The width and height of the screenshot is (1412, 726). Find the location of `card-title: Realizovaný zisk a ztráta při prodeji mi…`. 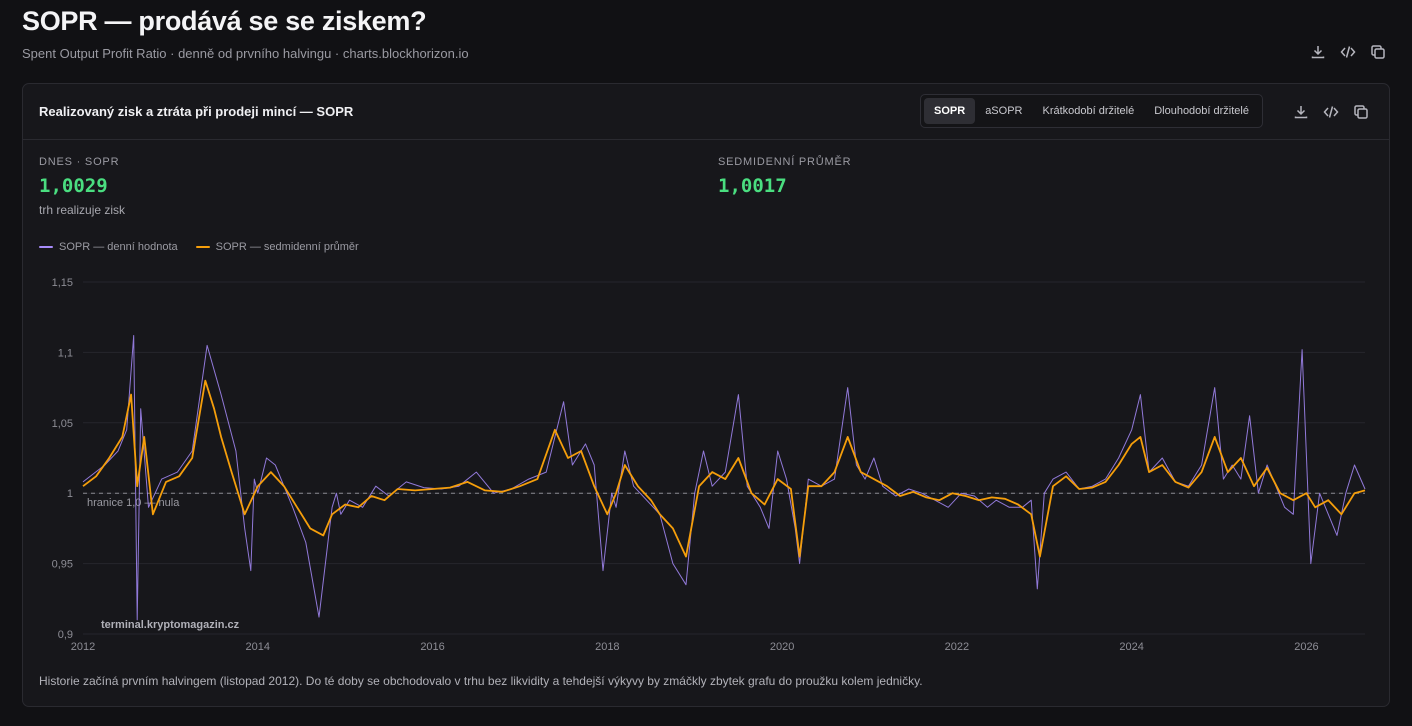

card-title: Realizovaný zisk a ztráta při prodeji mi… is located at coordinates (196, 111).